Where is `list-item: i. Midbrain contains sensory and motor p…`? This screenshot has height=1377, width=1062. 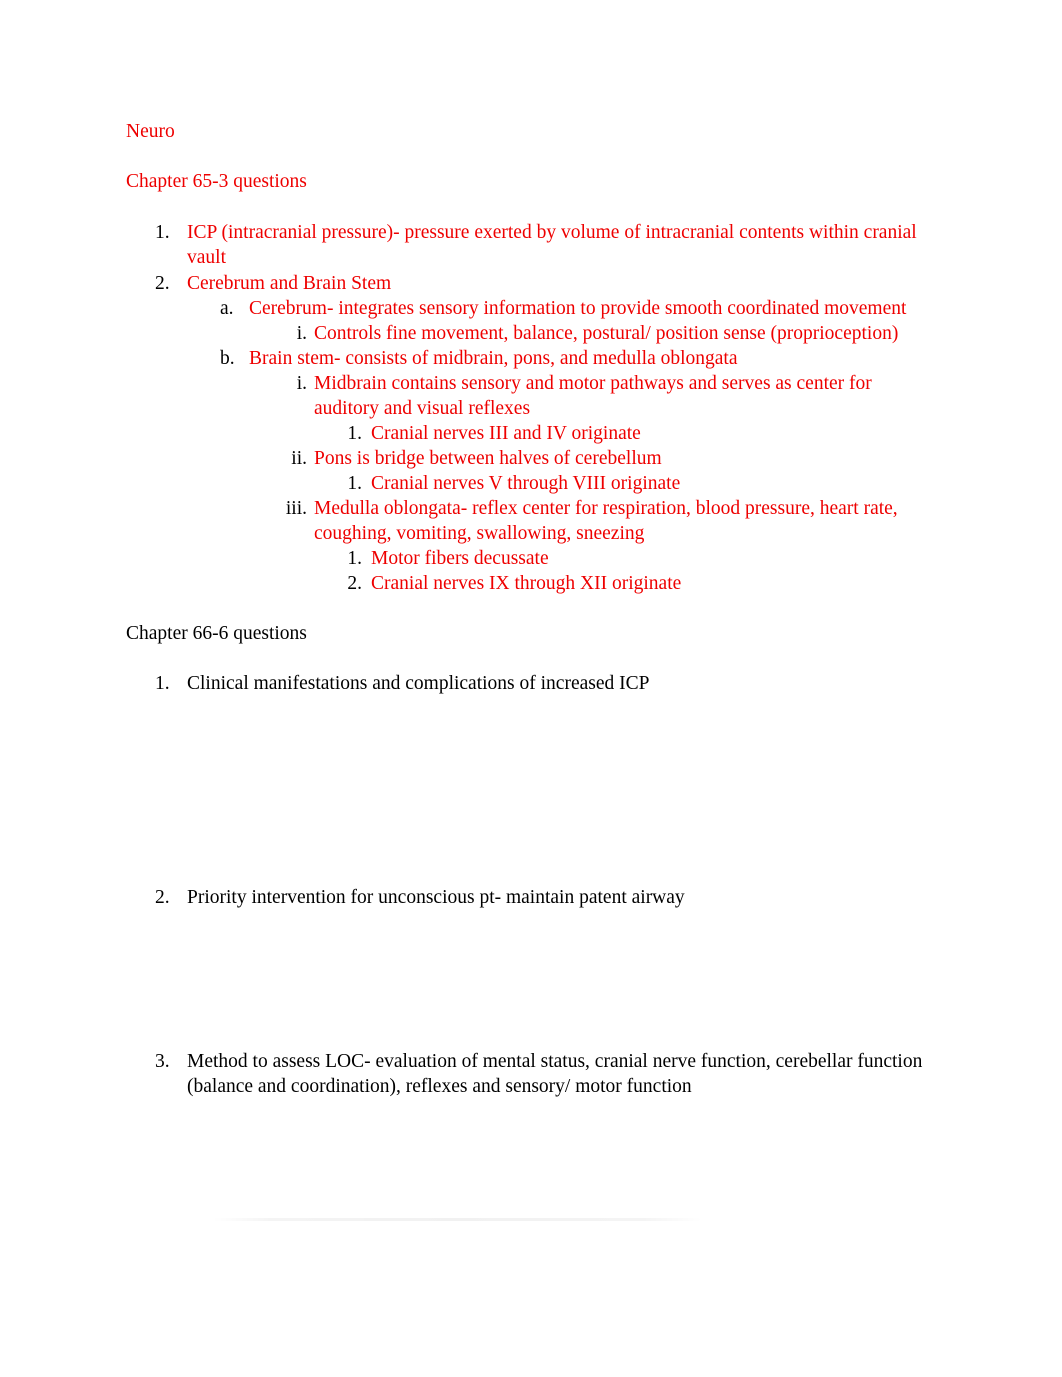 list-item: i. Midbrain contains sensory and motor p… is located at coordinates (531, 396).